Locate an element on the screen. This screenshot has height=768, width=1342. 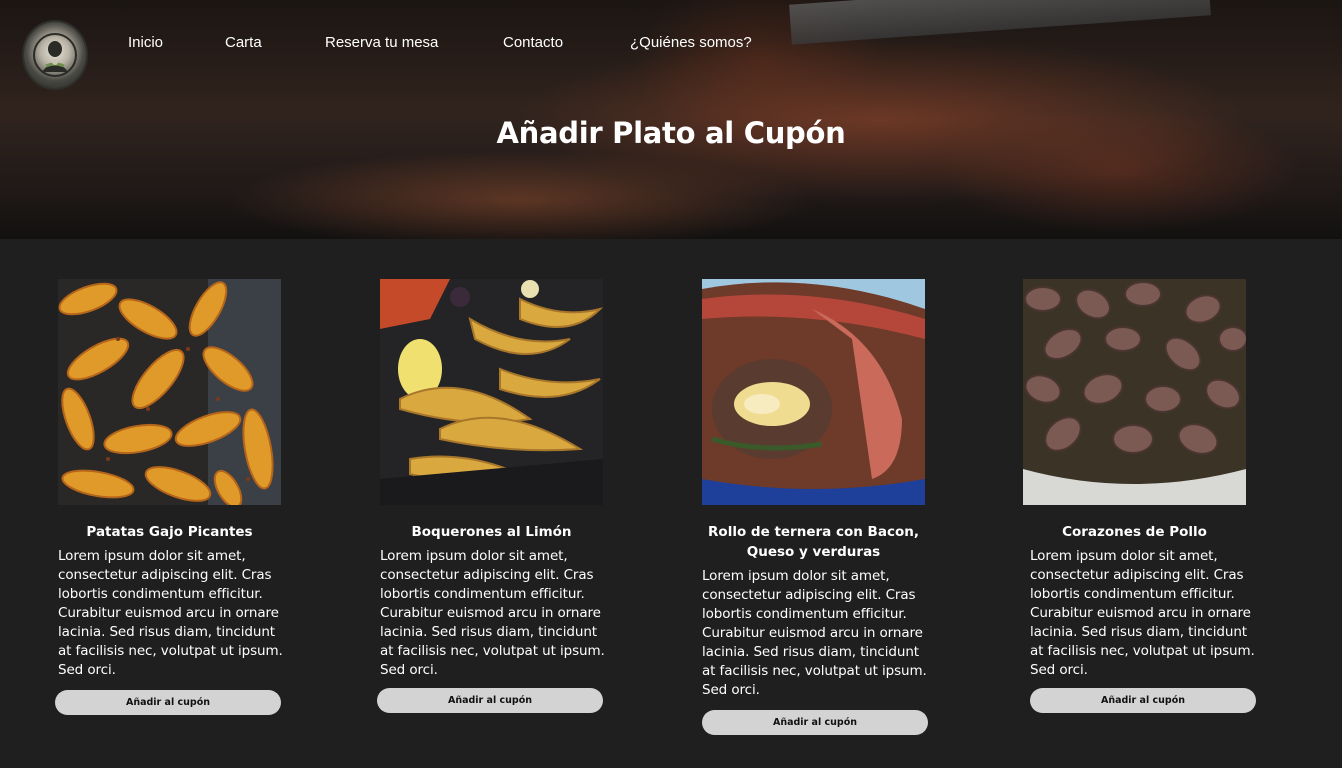
logo-emblem-icon is located at coordinates (55, 55).